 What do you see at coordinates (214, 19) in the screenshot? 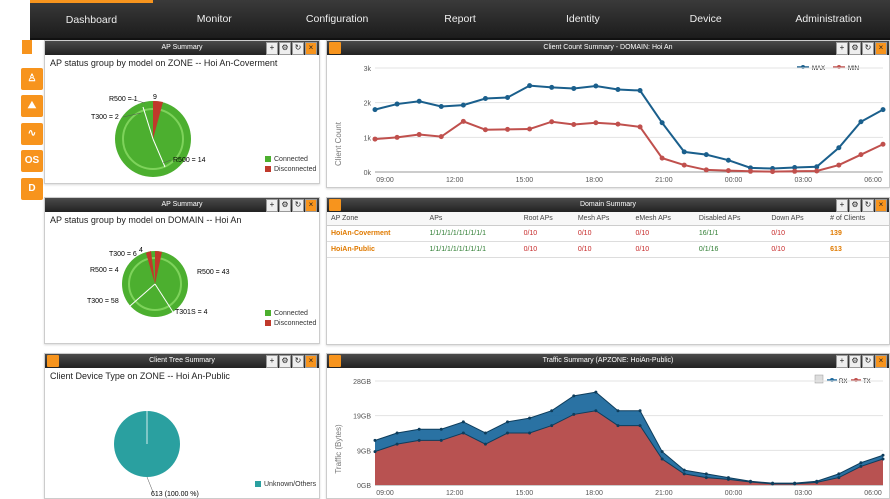
I see `nav-monitor: Monitor` at bounding box center [214, 19].